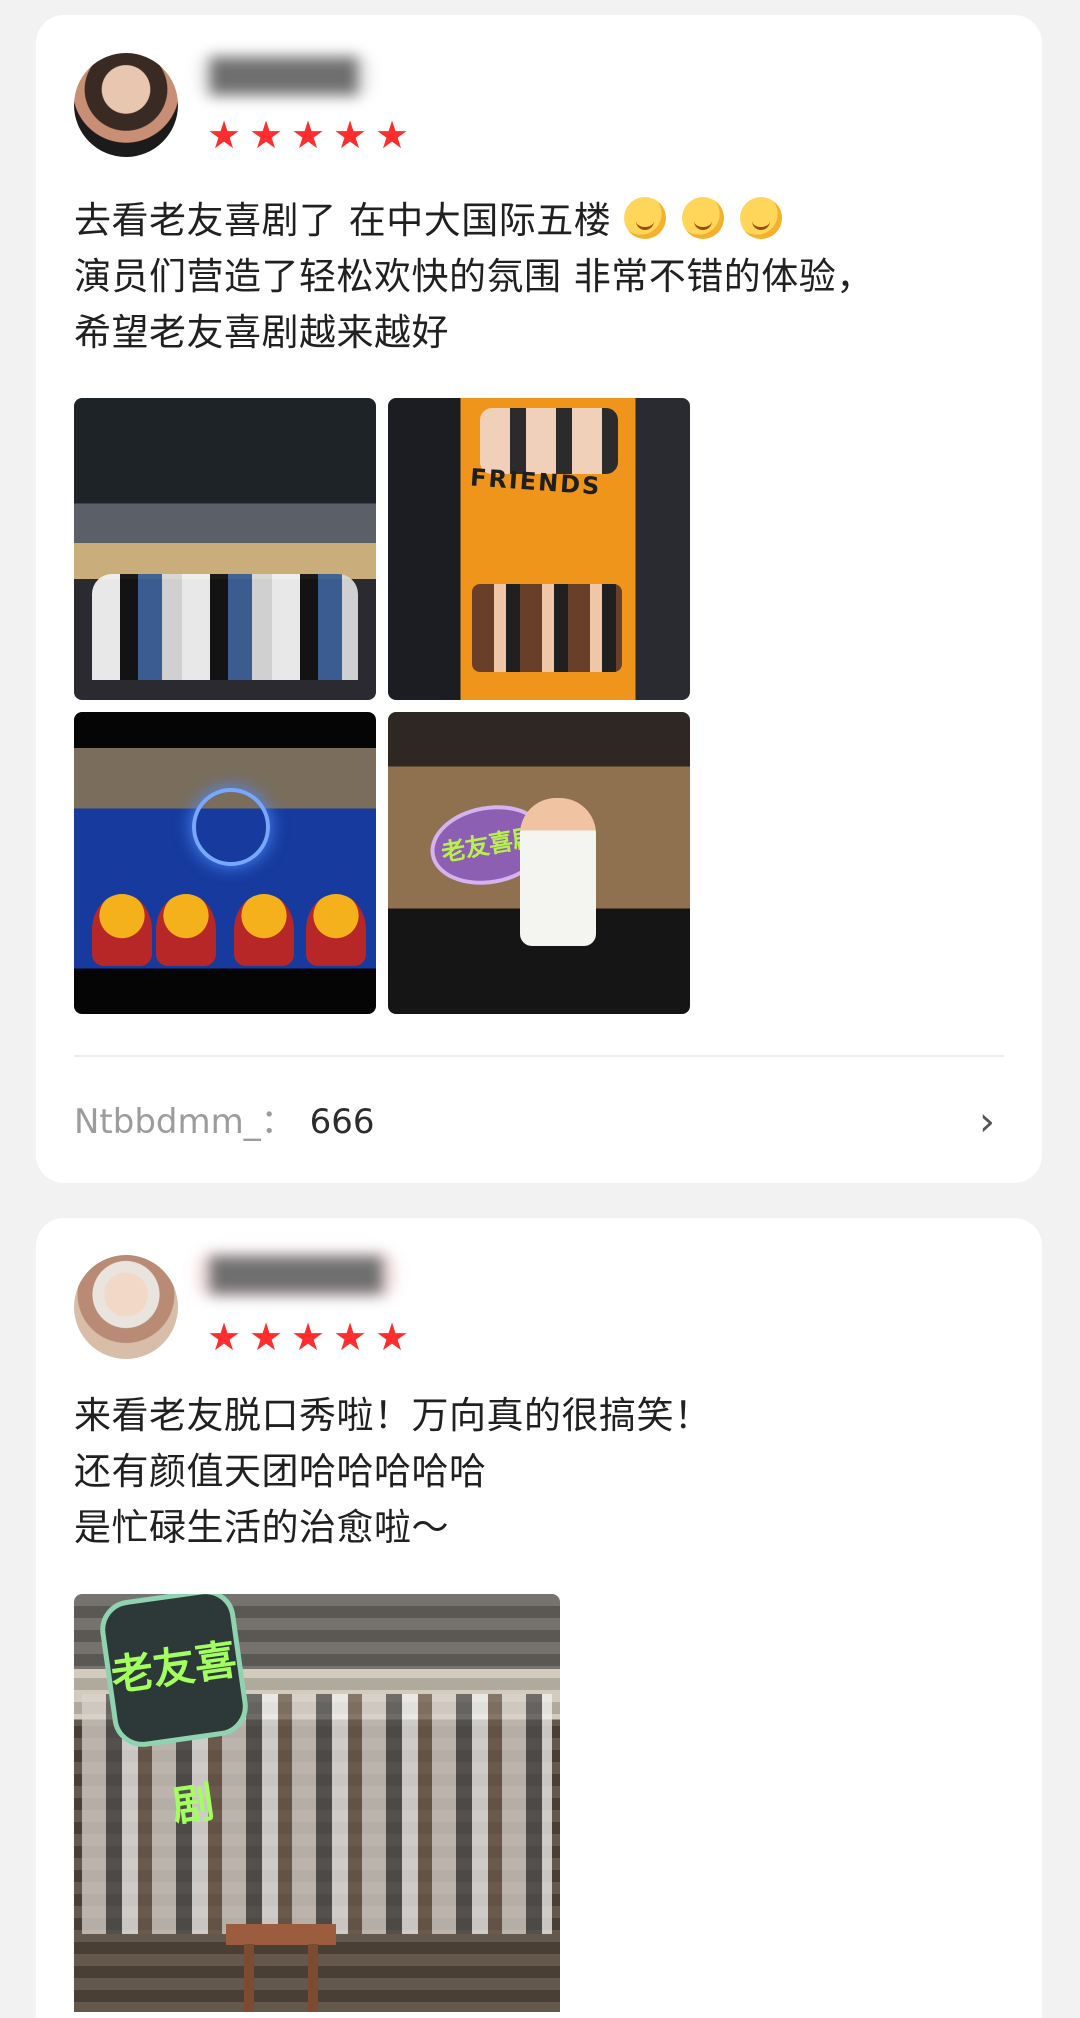 The image size is (1080, 2018). I want to click on review-line: 希望老友喜剧越来越好, so click(261, 332).